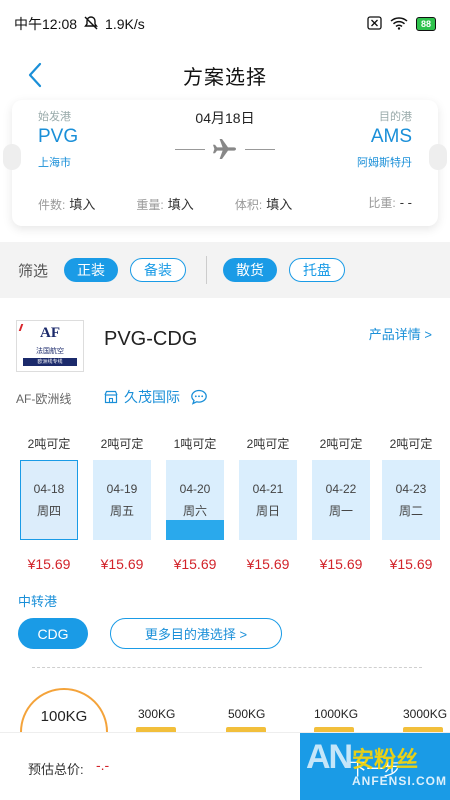 This screenshot has height=800, width=450. I want to click on weight-selected: 100KG, so click(64, 716).